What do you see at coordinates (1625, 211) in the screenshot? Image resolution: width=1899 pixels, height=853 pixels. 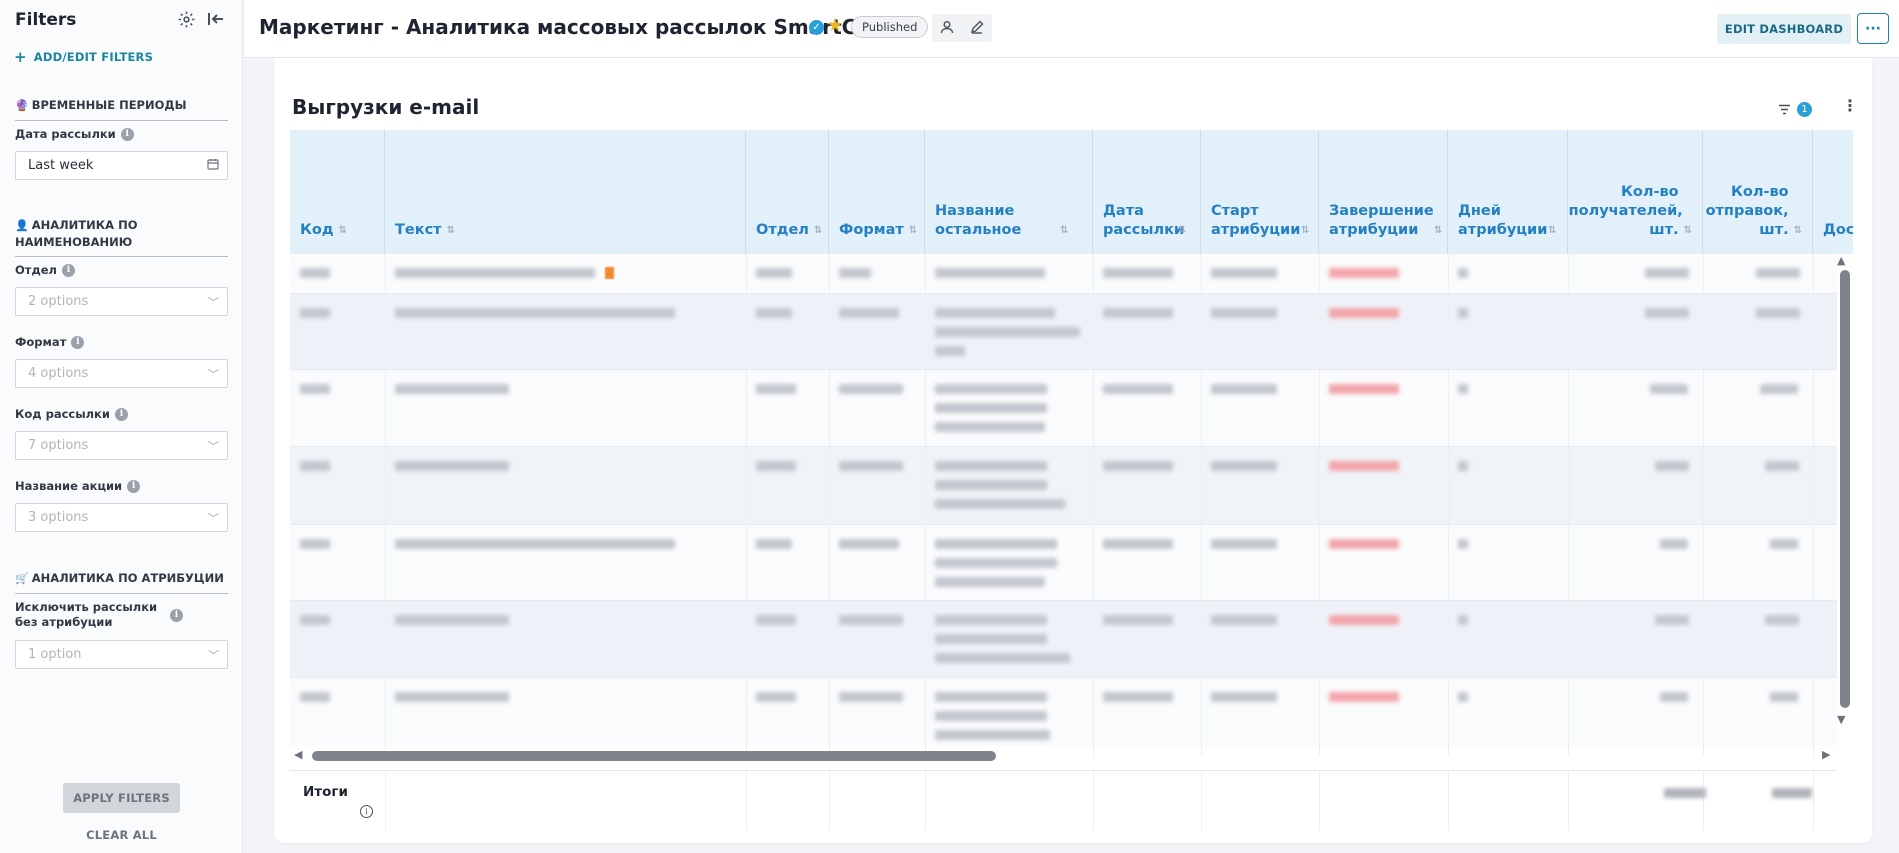 I see `column-header-label: Кол-во получателей, шт.` at bounding box center [1625, 211].